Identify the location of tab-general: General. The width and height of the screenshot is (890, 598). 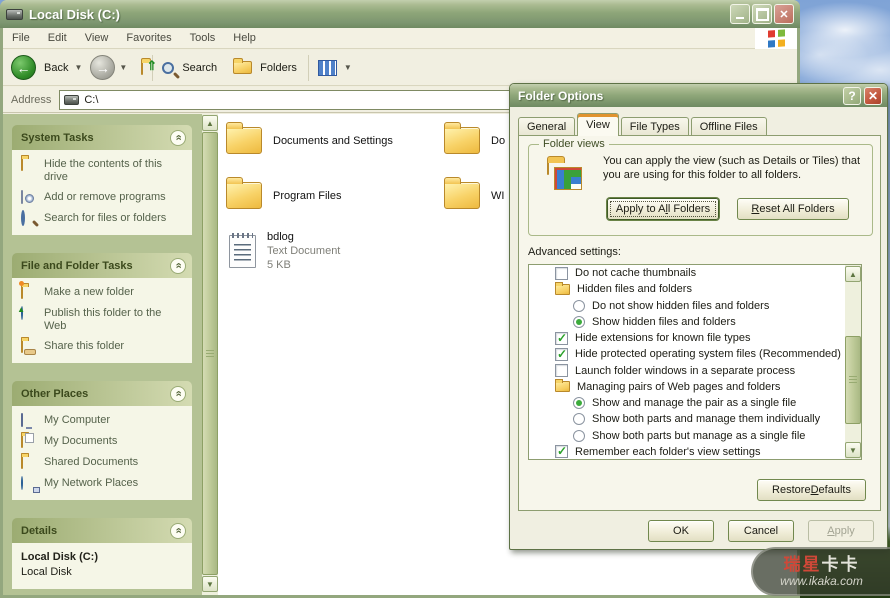
(547, 126).